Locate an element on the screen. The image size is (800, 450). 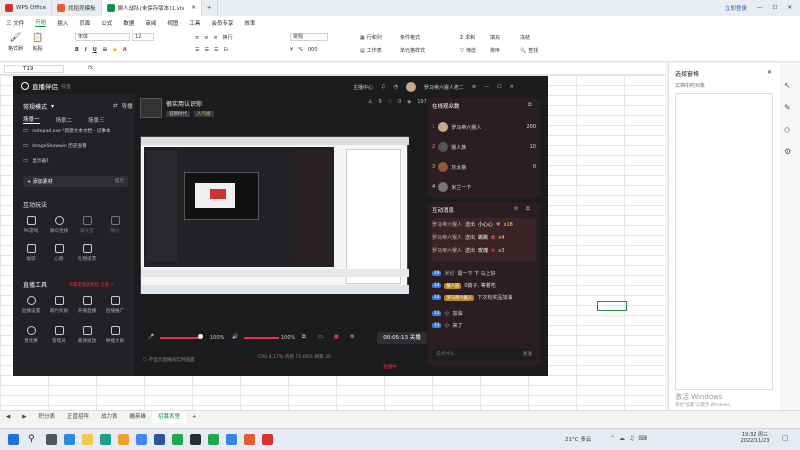
currency-icon: ¥ is located at coordinates (291, 50).